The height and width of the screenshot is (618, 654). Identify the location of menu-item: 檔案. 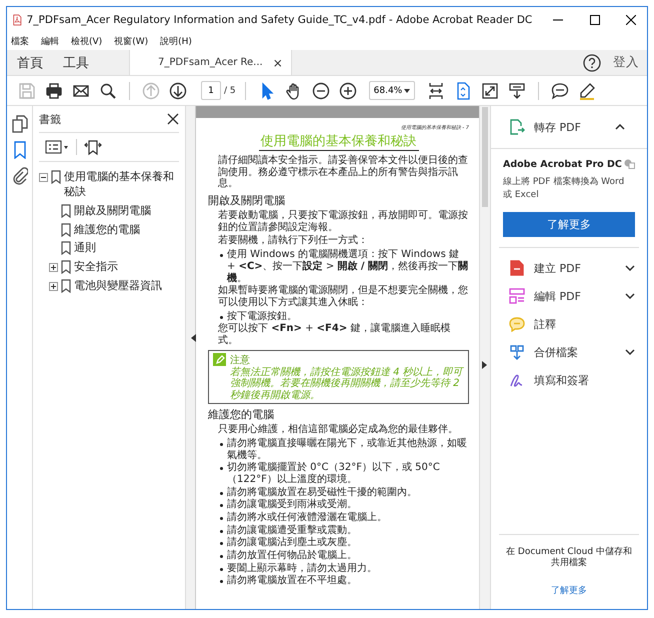
(20, 41).